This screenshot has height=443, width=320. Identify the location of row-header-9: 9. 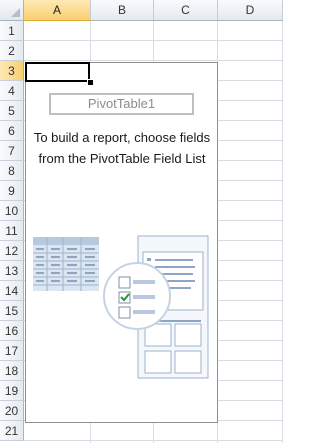
(12, 191).